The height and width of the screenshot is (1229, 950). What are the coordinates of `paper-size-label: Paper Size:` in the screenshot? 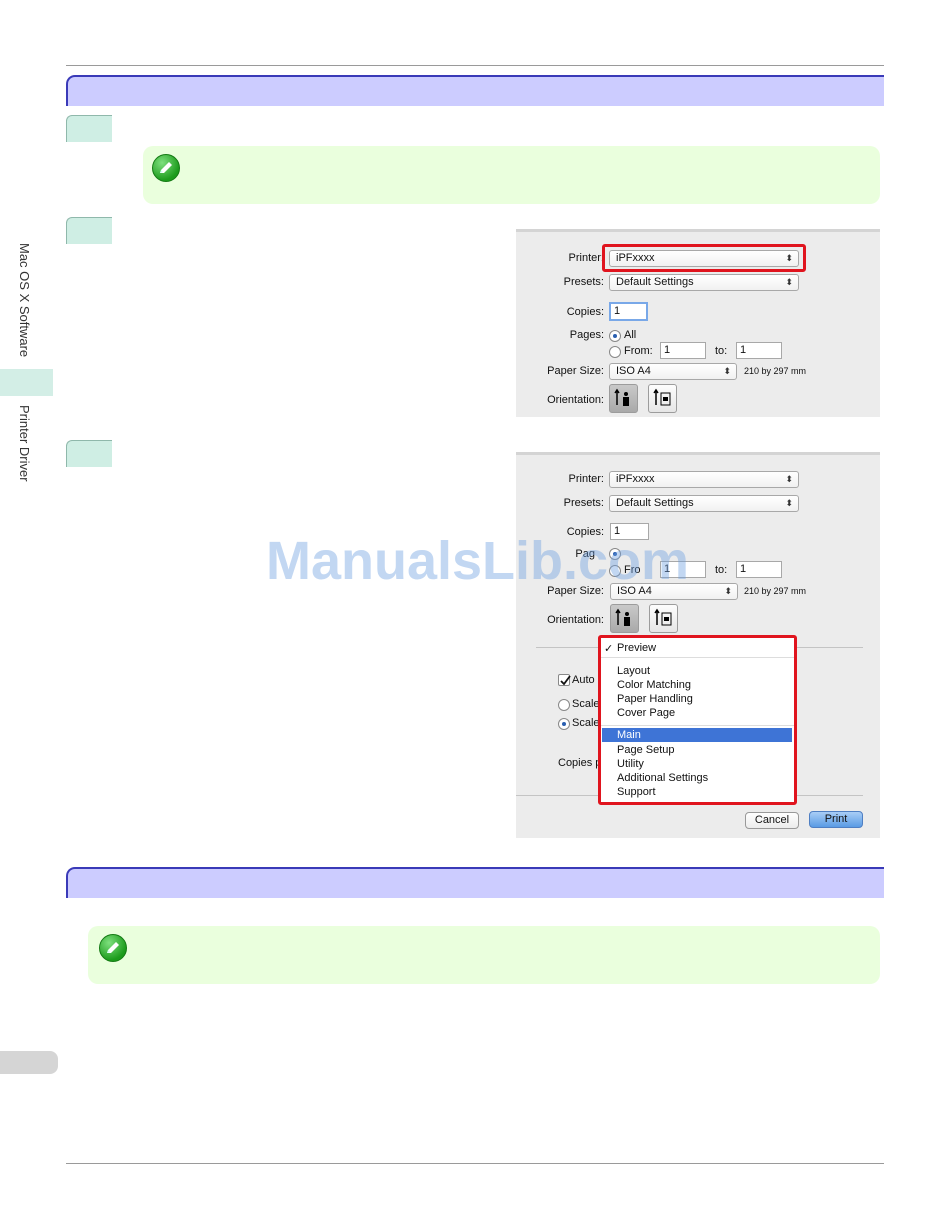 It's located at (575, 371).